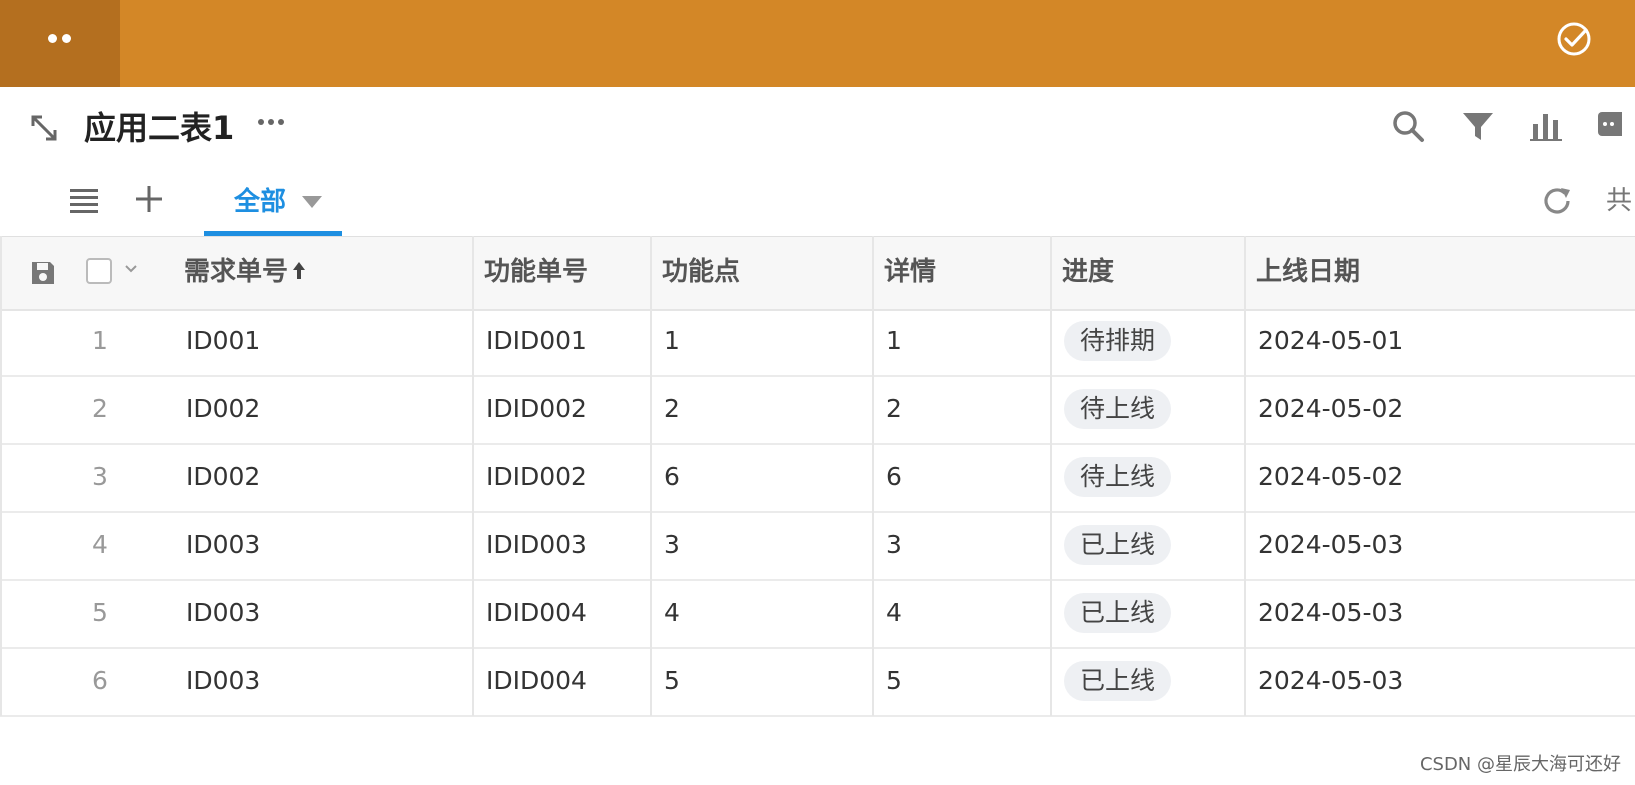 The image size is (1635, 785). Describe the element at coordinates (910, 272) in the screenshot. I see `column-header-detail: 详情` at that location.